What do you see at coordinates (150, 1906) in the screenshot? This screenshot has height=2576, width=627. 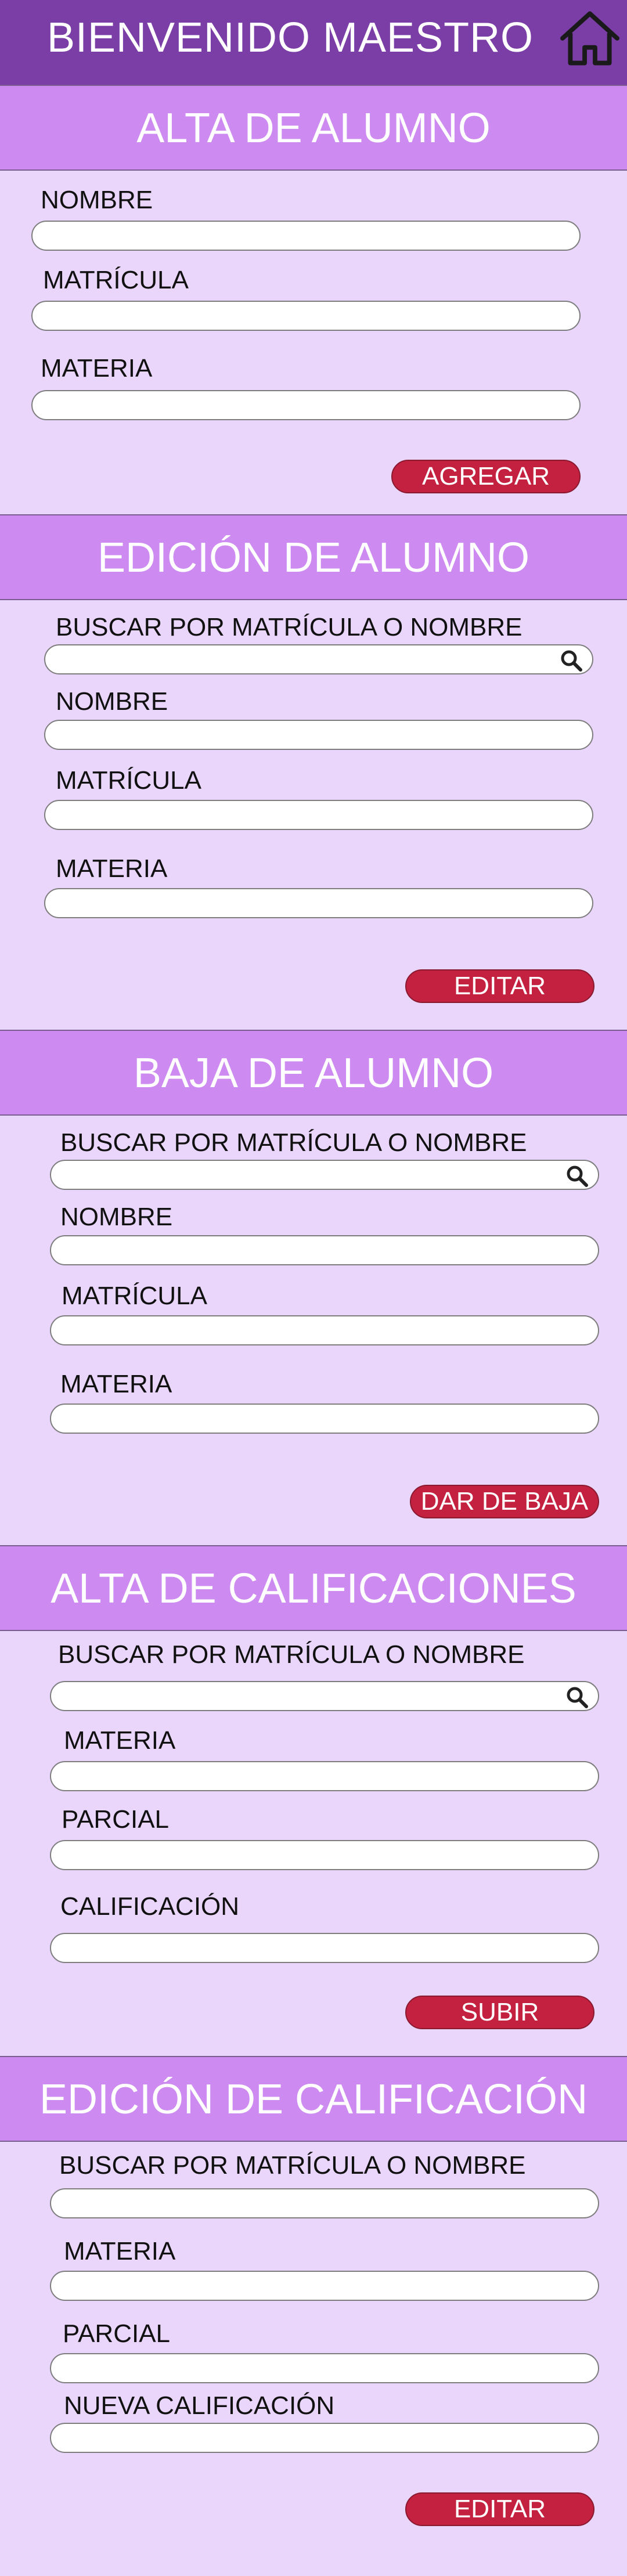 I see `calificacion-label: CALIFICACIÓN` at bounding box center [150, 1906].